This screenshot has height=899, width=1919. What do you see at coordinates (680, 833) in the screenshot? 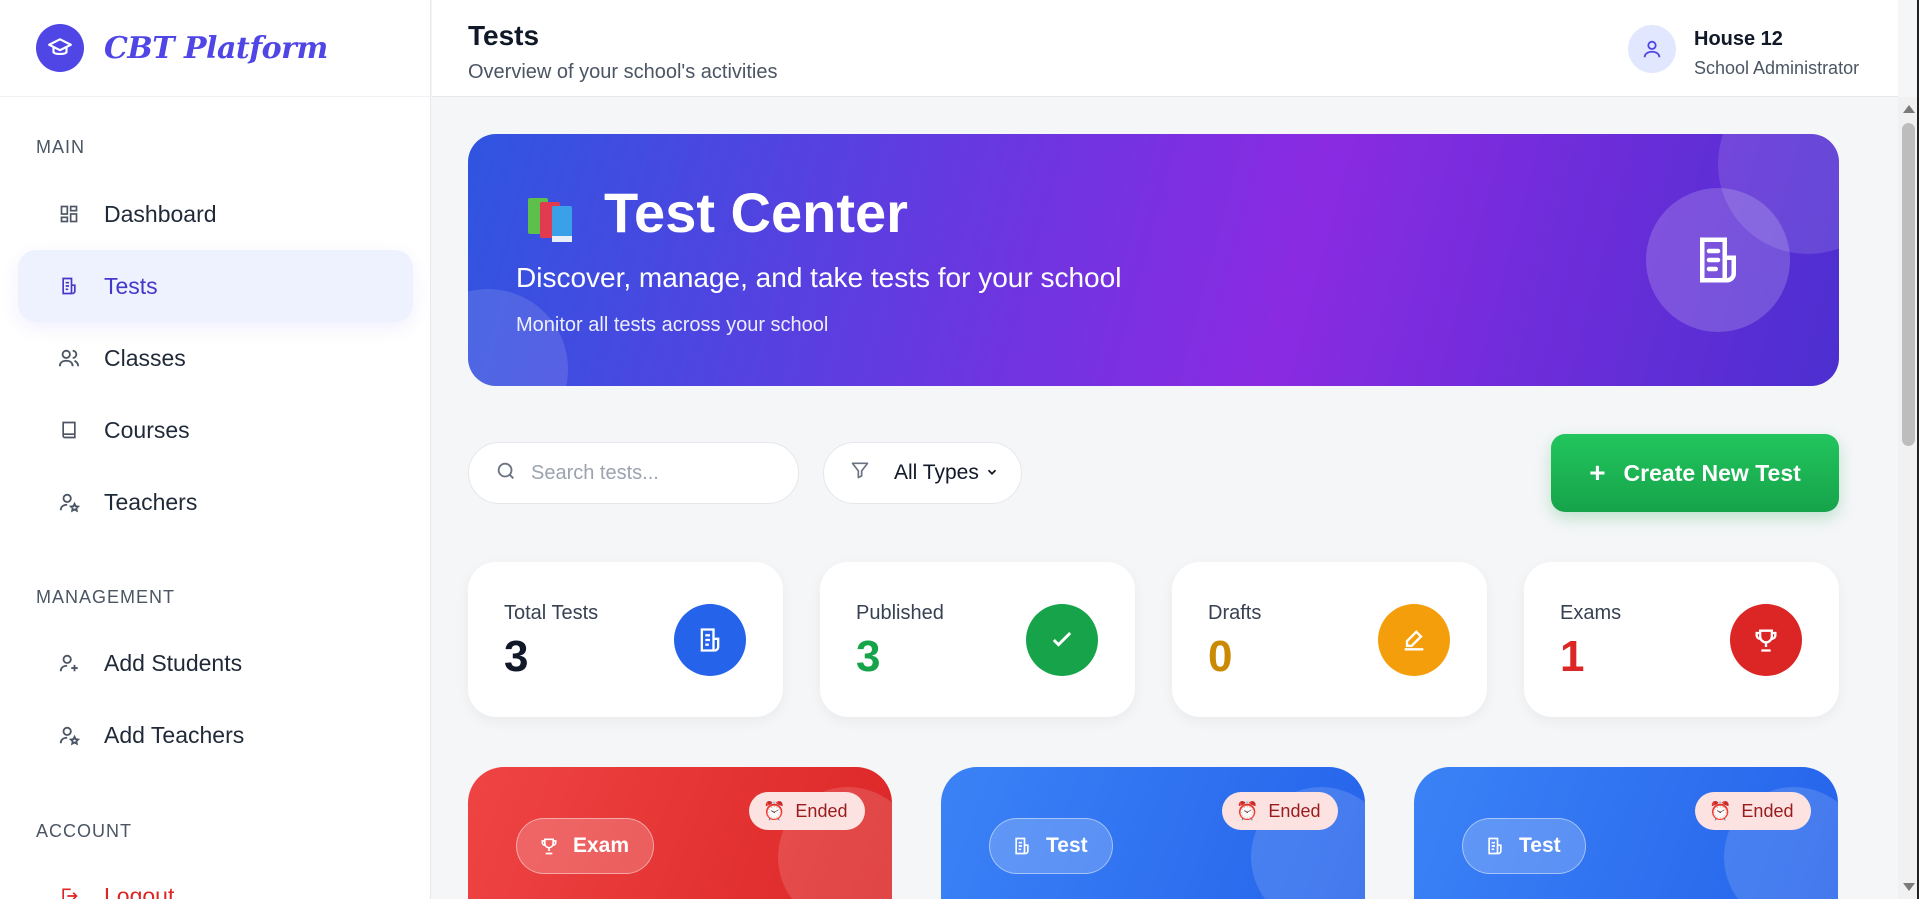
I see `test-card: ⏰ Ended Exam` at bounding box center [680, 833].